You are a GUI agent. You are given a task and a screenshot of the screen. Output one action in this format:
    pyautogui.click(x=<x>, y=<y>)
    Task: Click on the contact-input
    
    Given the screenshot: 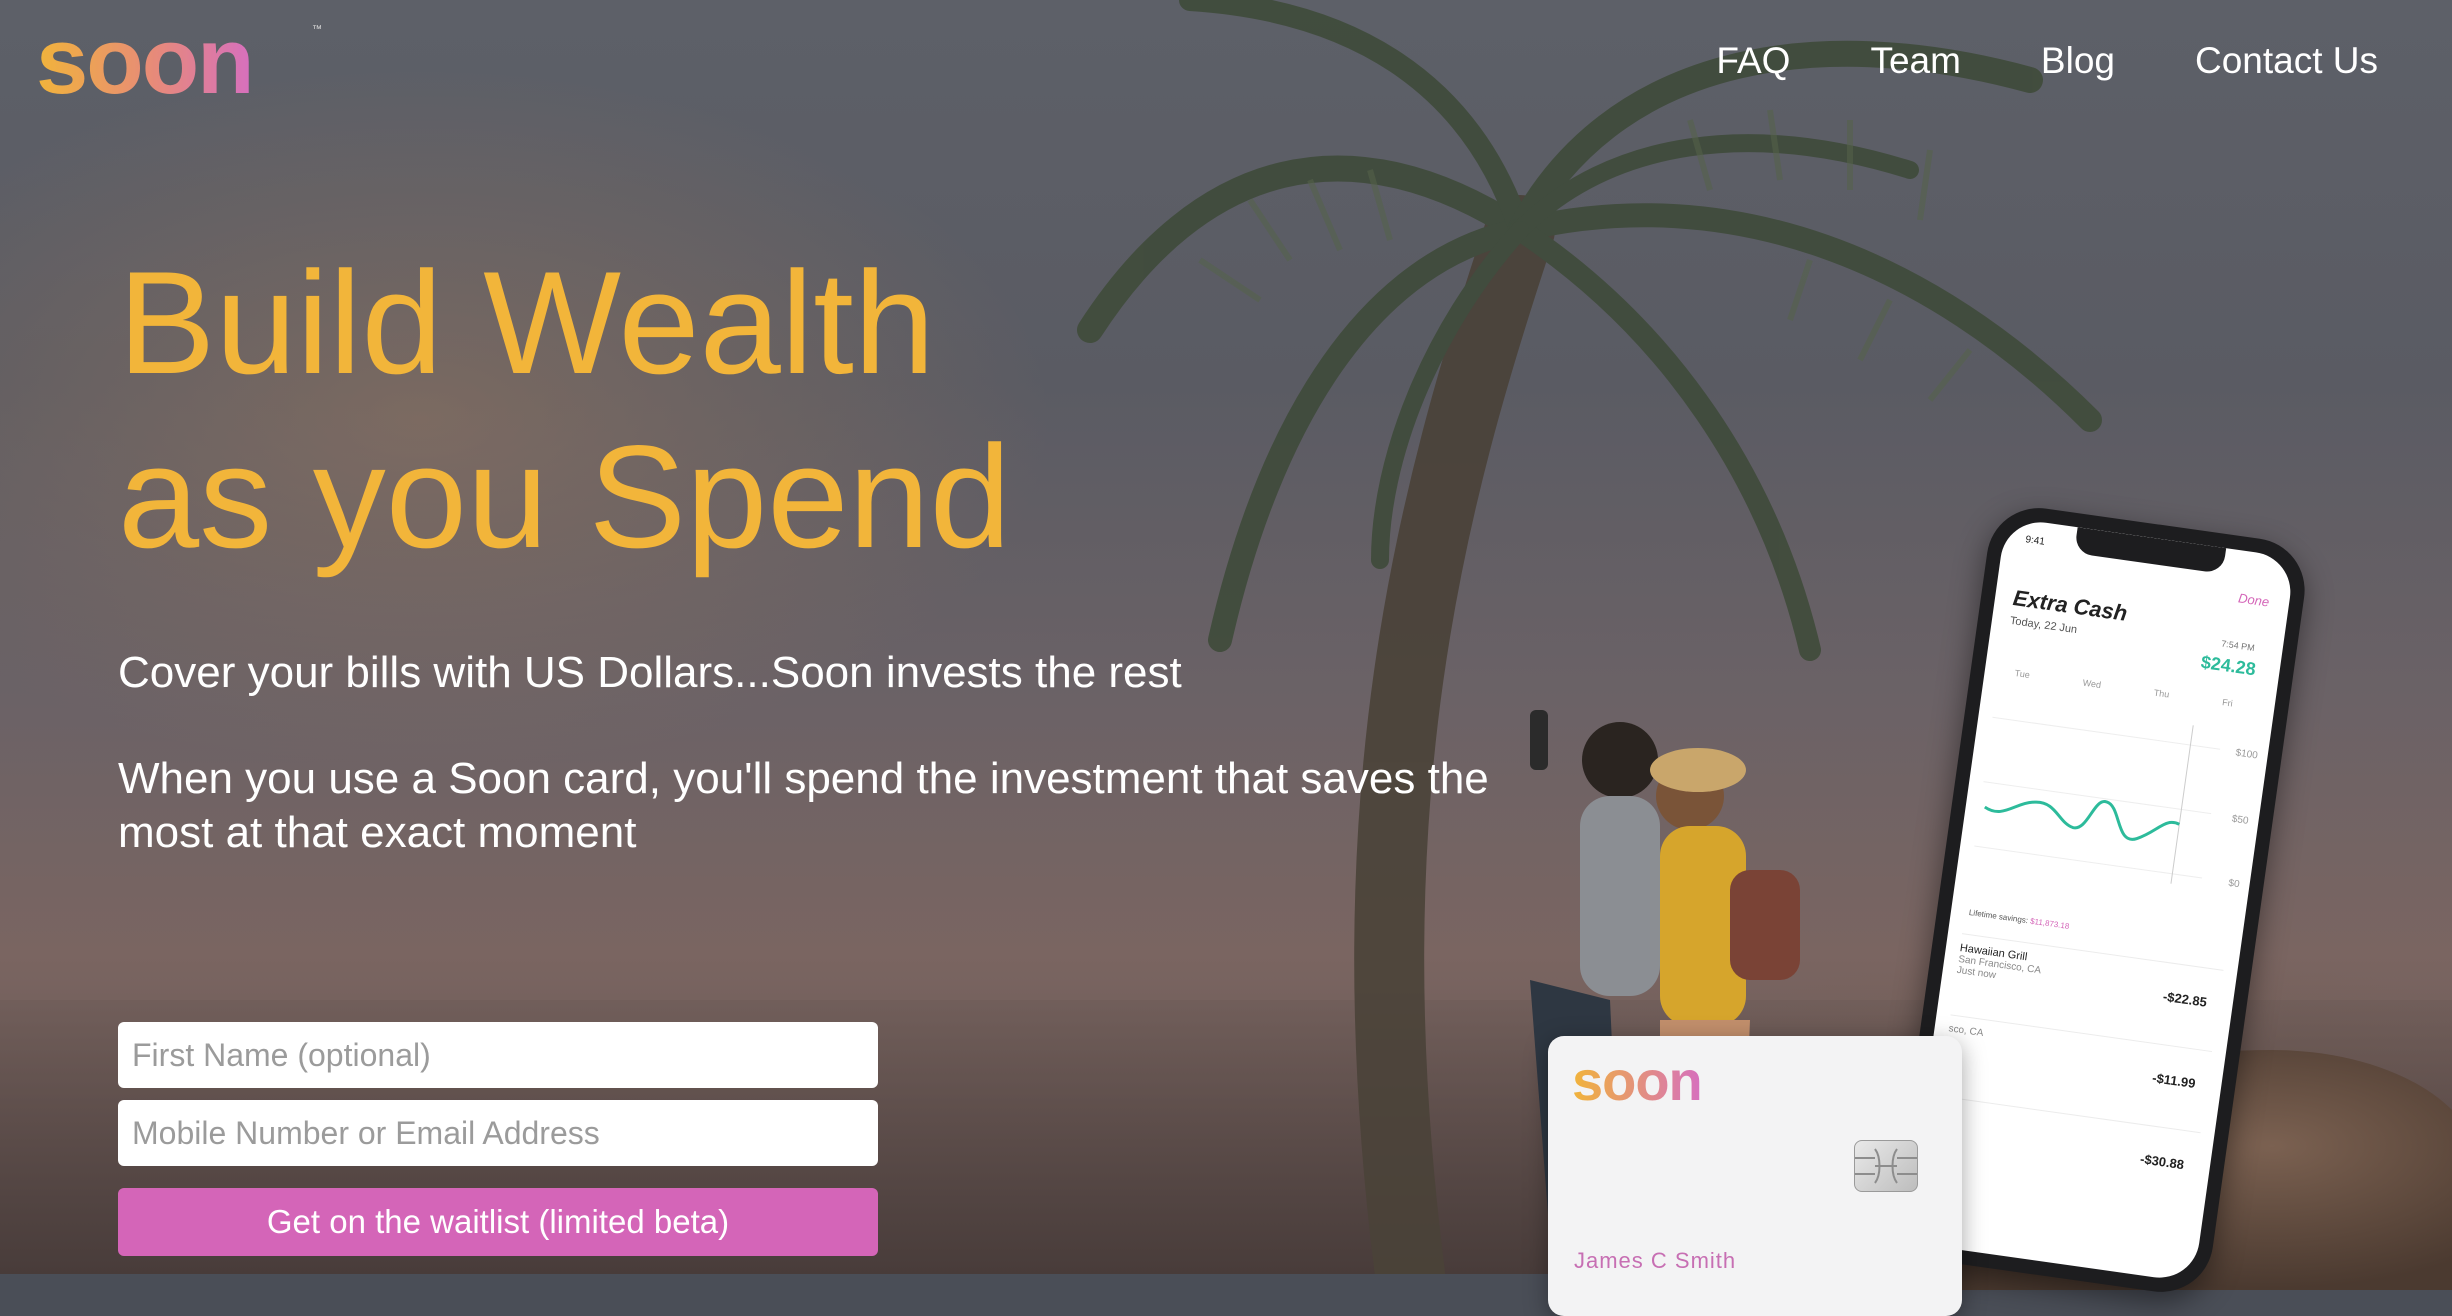 What is the action you would take?
    pyautogui.click(x=498, y=1133)
    